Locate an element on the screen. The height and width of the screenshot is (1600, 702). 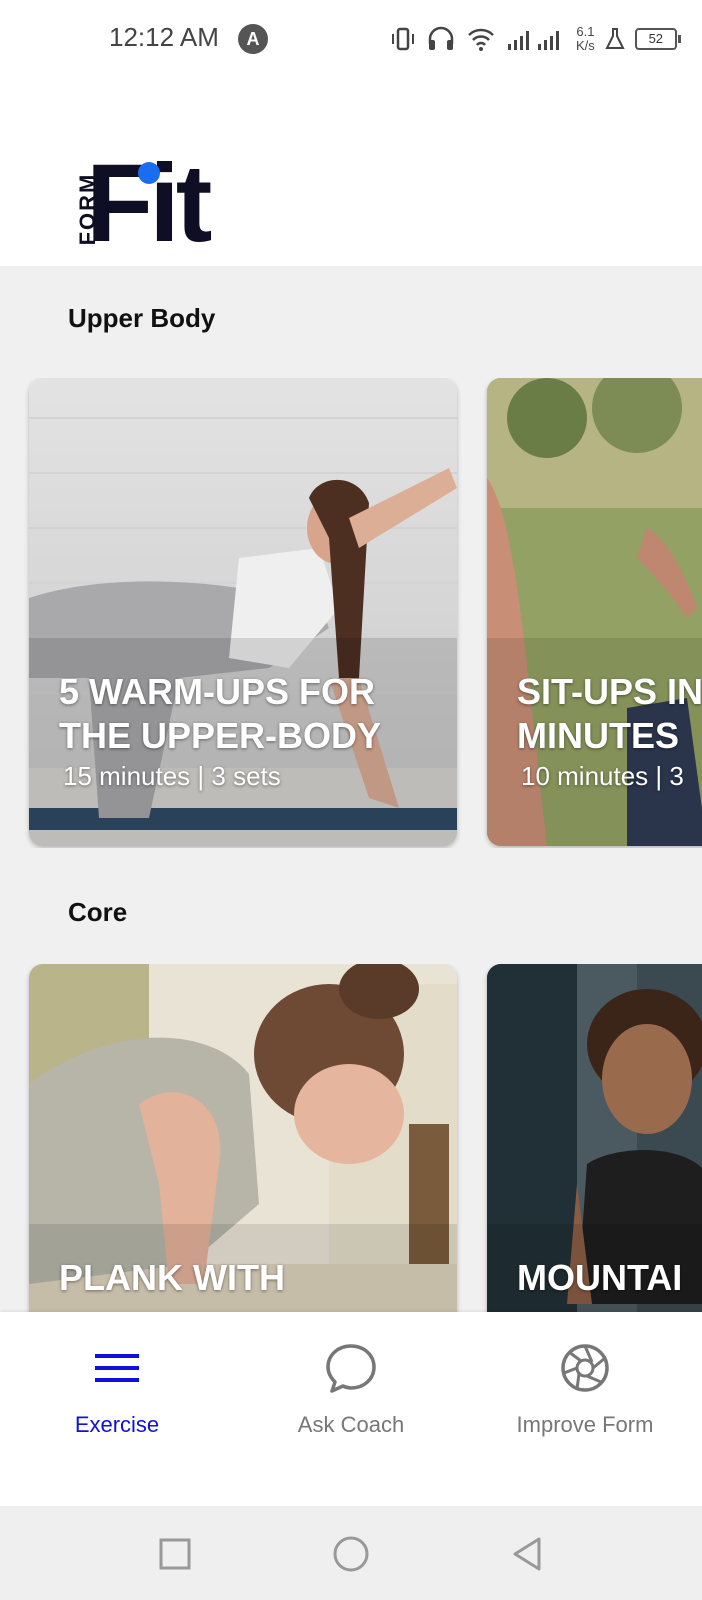
nav-tab-ask-coach: Ask Coach is located at coordinates (351, 1409).